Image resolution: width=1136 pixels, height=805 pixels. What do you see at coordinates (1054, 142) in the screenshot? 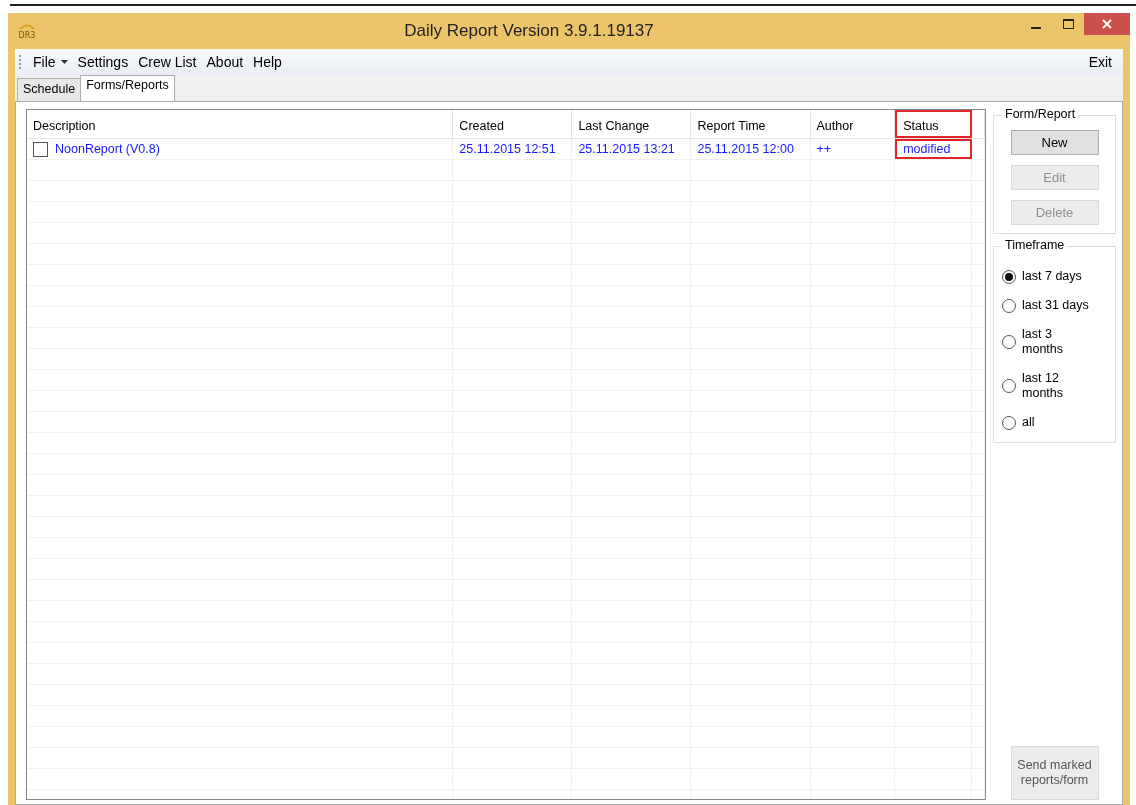
I see `button: New` at bounding box center [1054, 142].